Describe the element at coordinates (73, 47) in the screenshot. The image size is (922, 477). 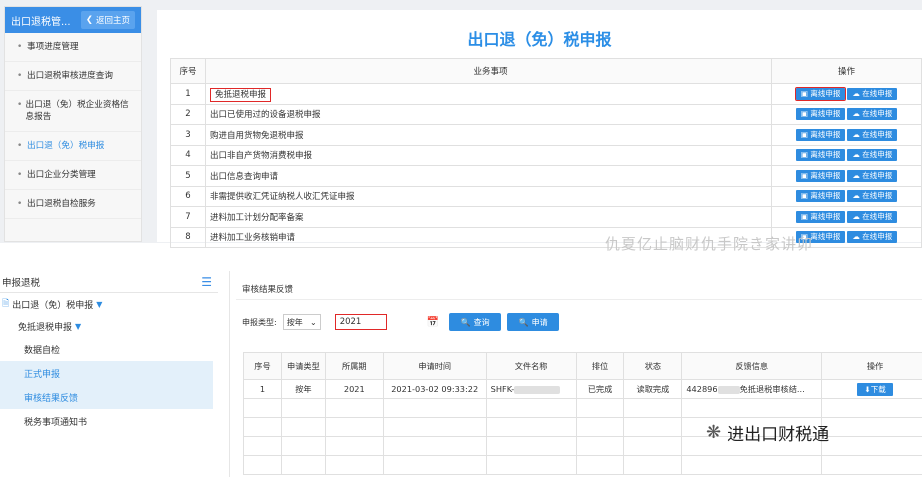
I see `sidebar-item-progress: • 事项进度管理` at that location.